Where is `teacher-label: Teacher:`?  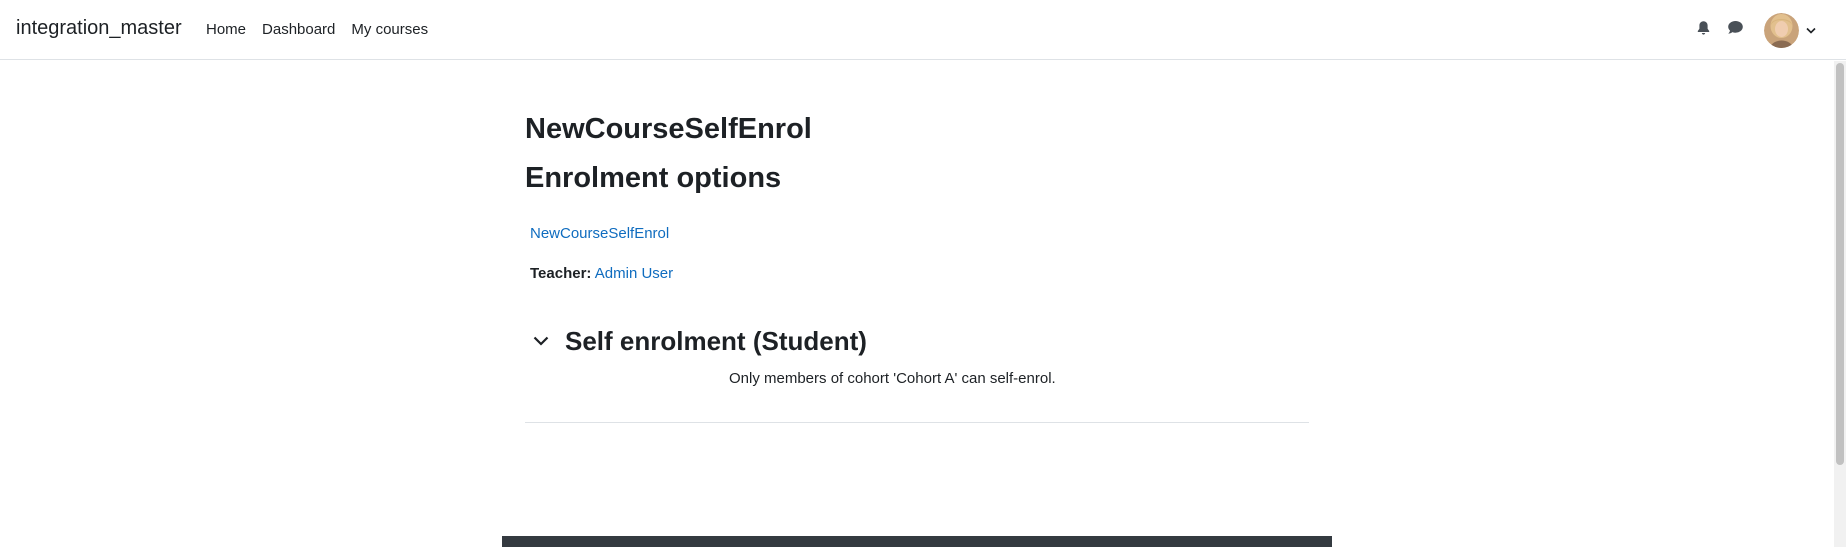
teacher-label: Teacher: is located at coordinates (561, 273).